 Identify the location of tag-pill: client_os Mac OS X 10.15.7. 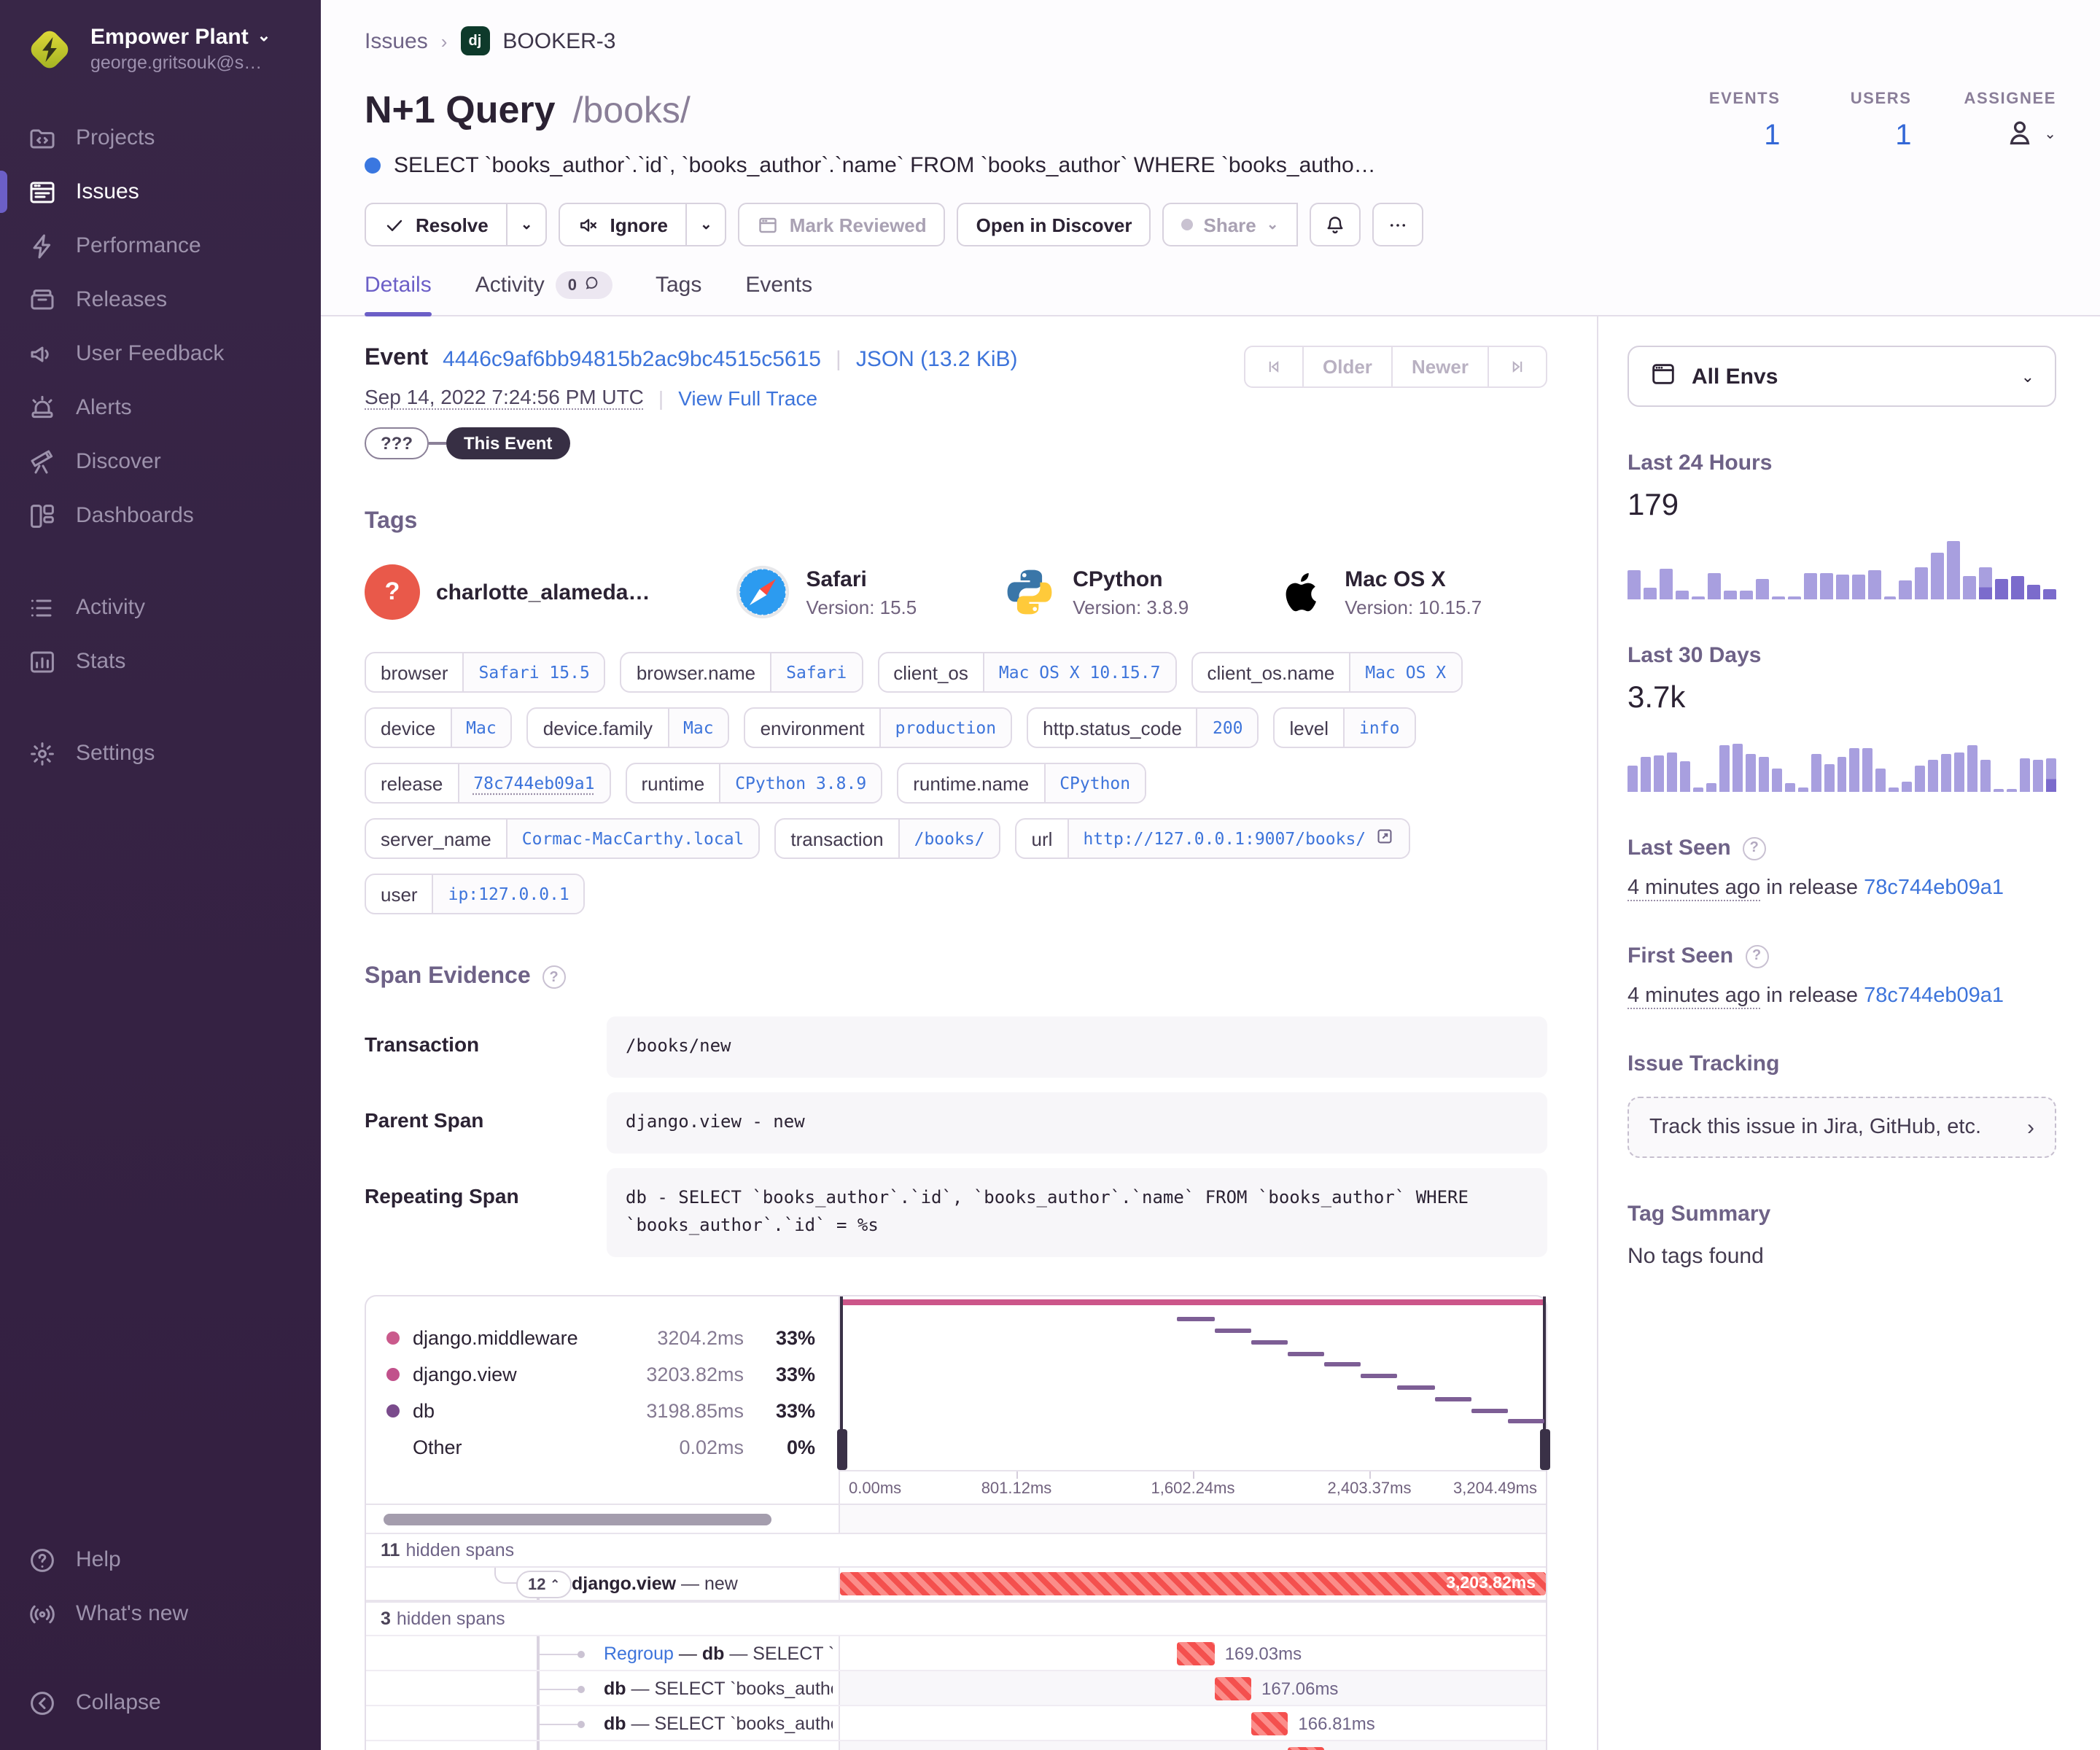
(1027, 672).